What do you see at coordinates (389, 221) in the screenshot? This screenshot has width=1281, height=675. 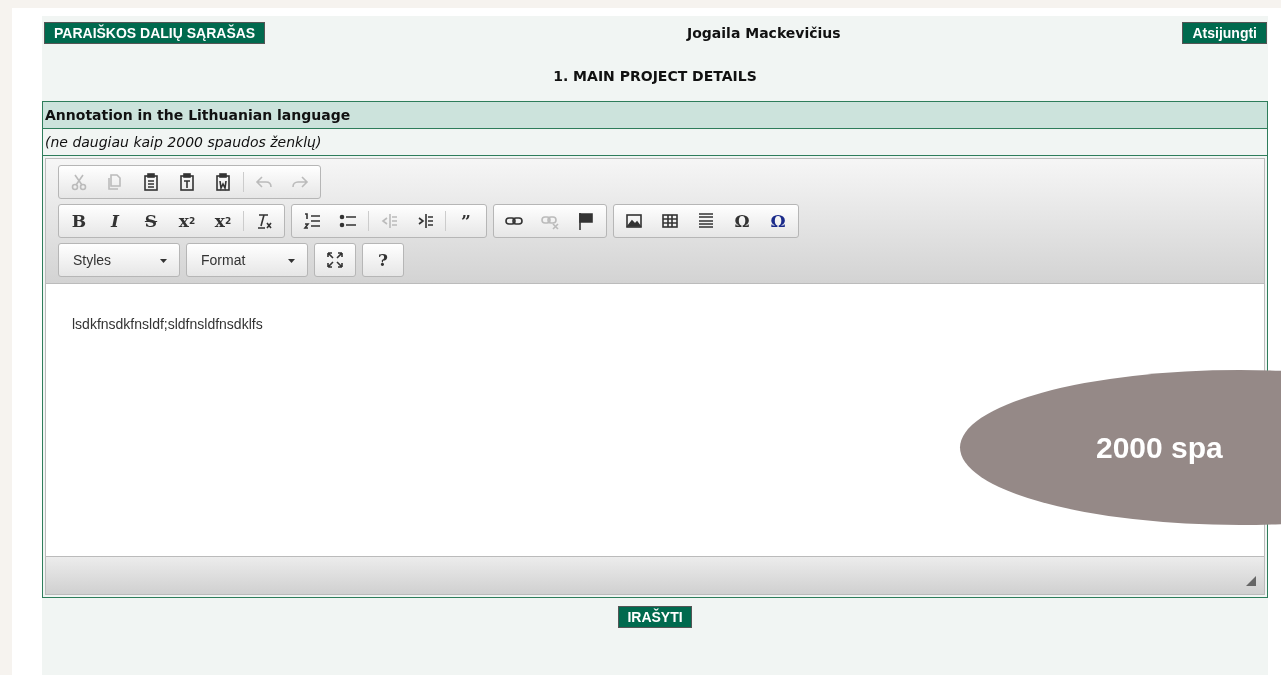 I see `outdent-icon` at bounding box center [389, 221].